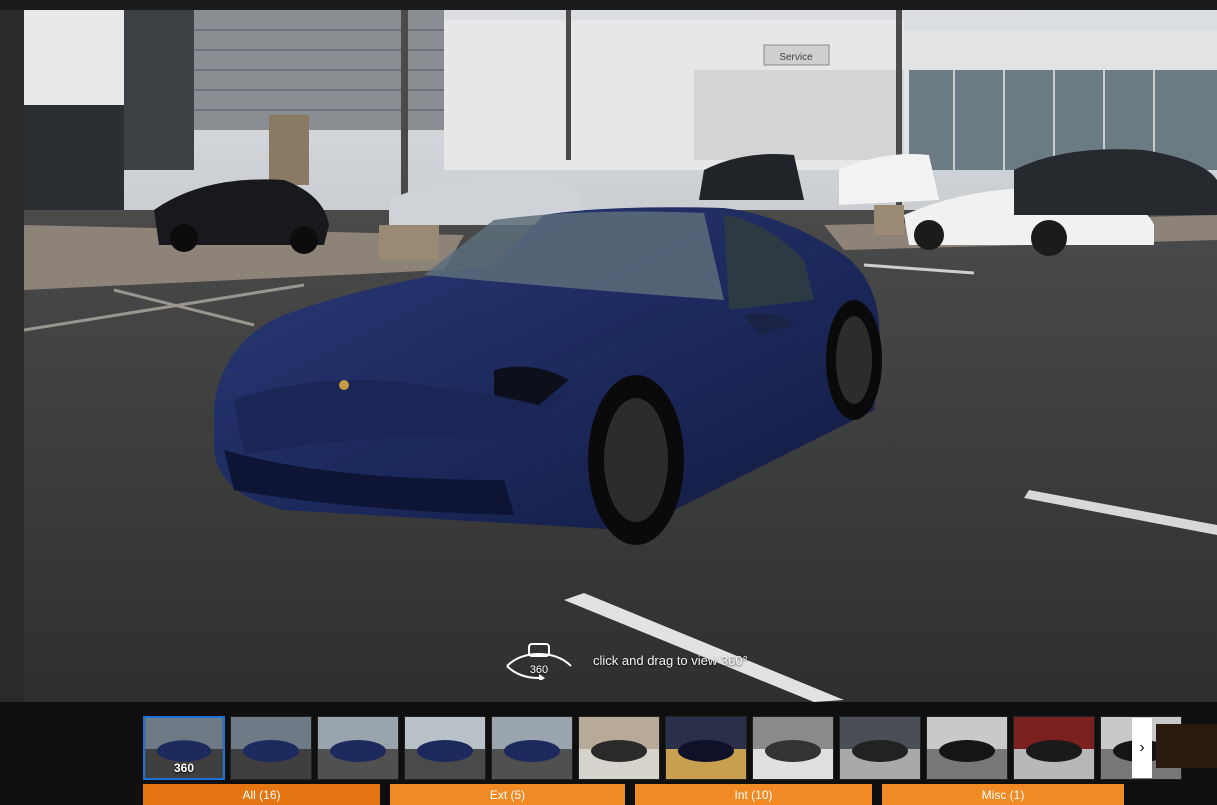 Image resolution: width=1217 pixels, height=805 pixels. What do you see at coordinates (753, 794) in the screenshot?
I see `tab-int: Int (10)` at bounding box center [753, 794].